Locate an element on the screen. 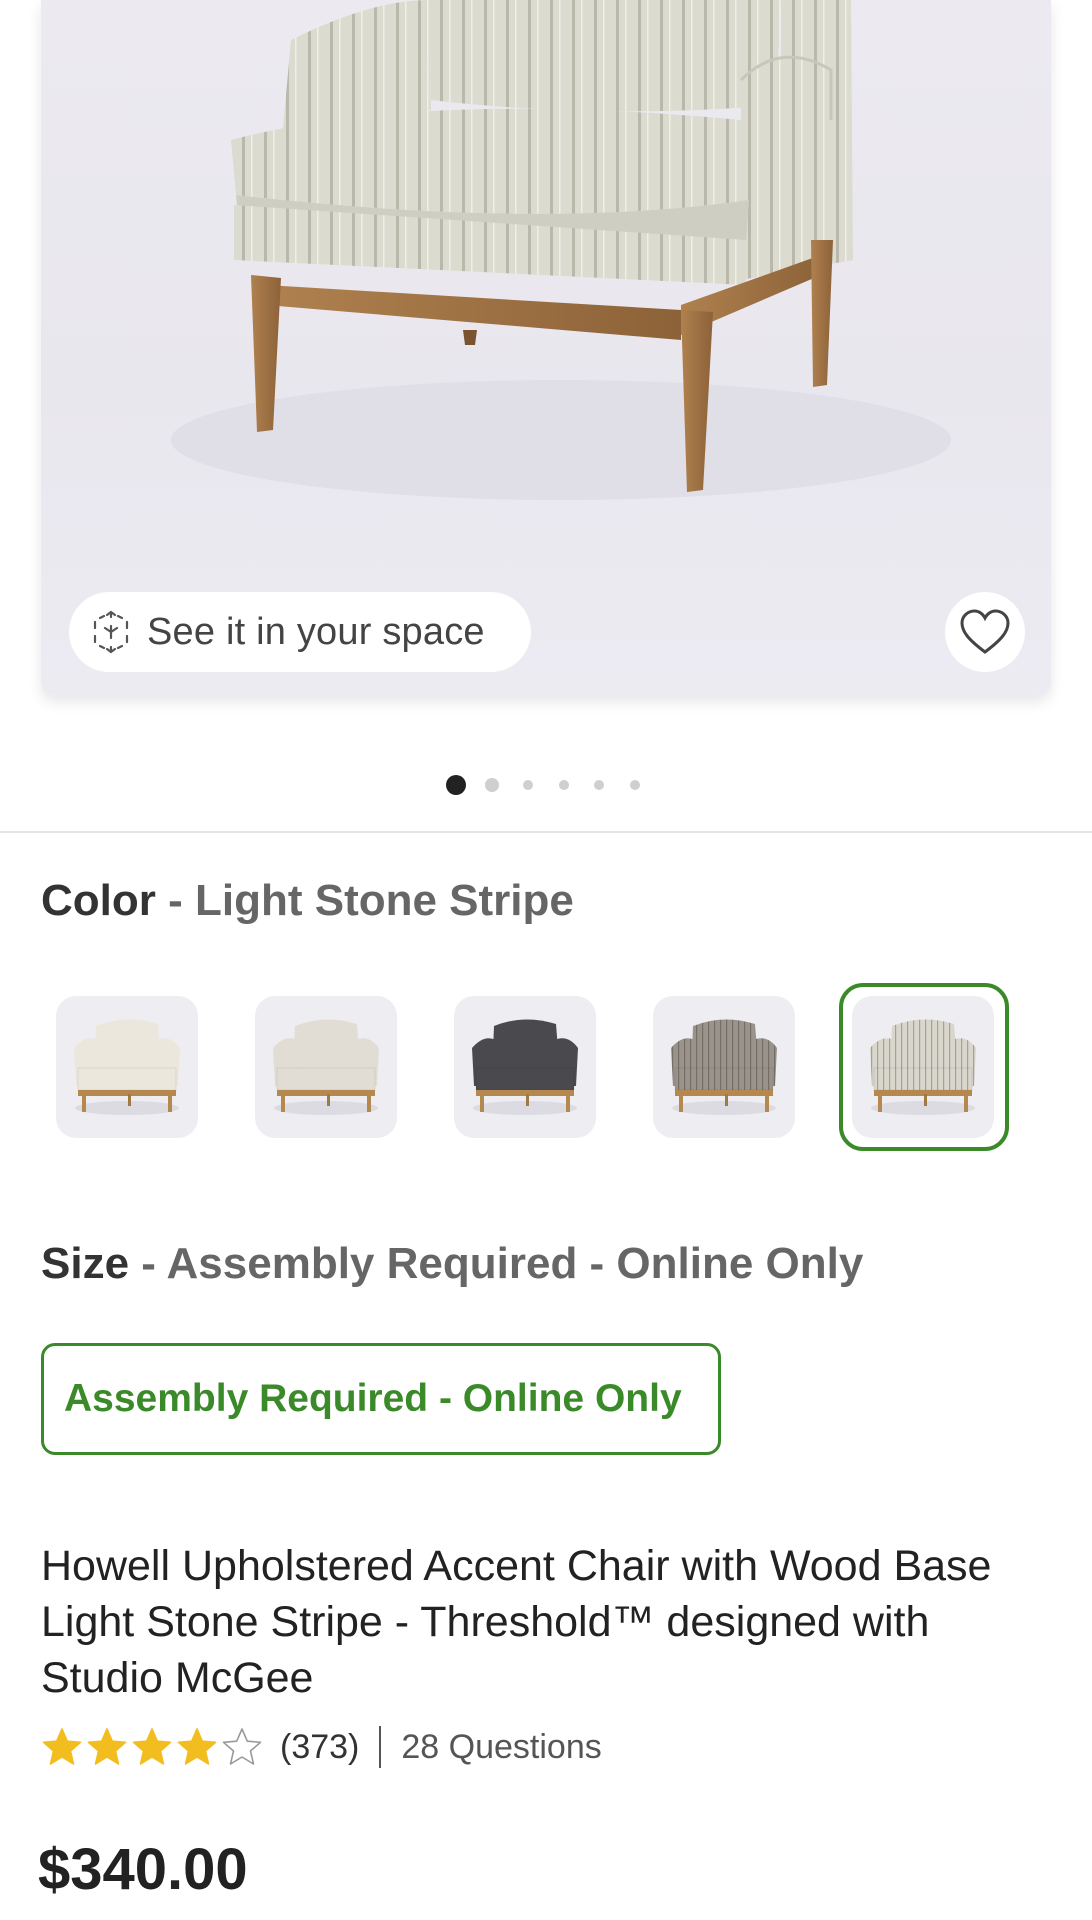  rating-separator is located at coordinates (380, 1747).